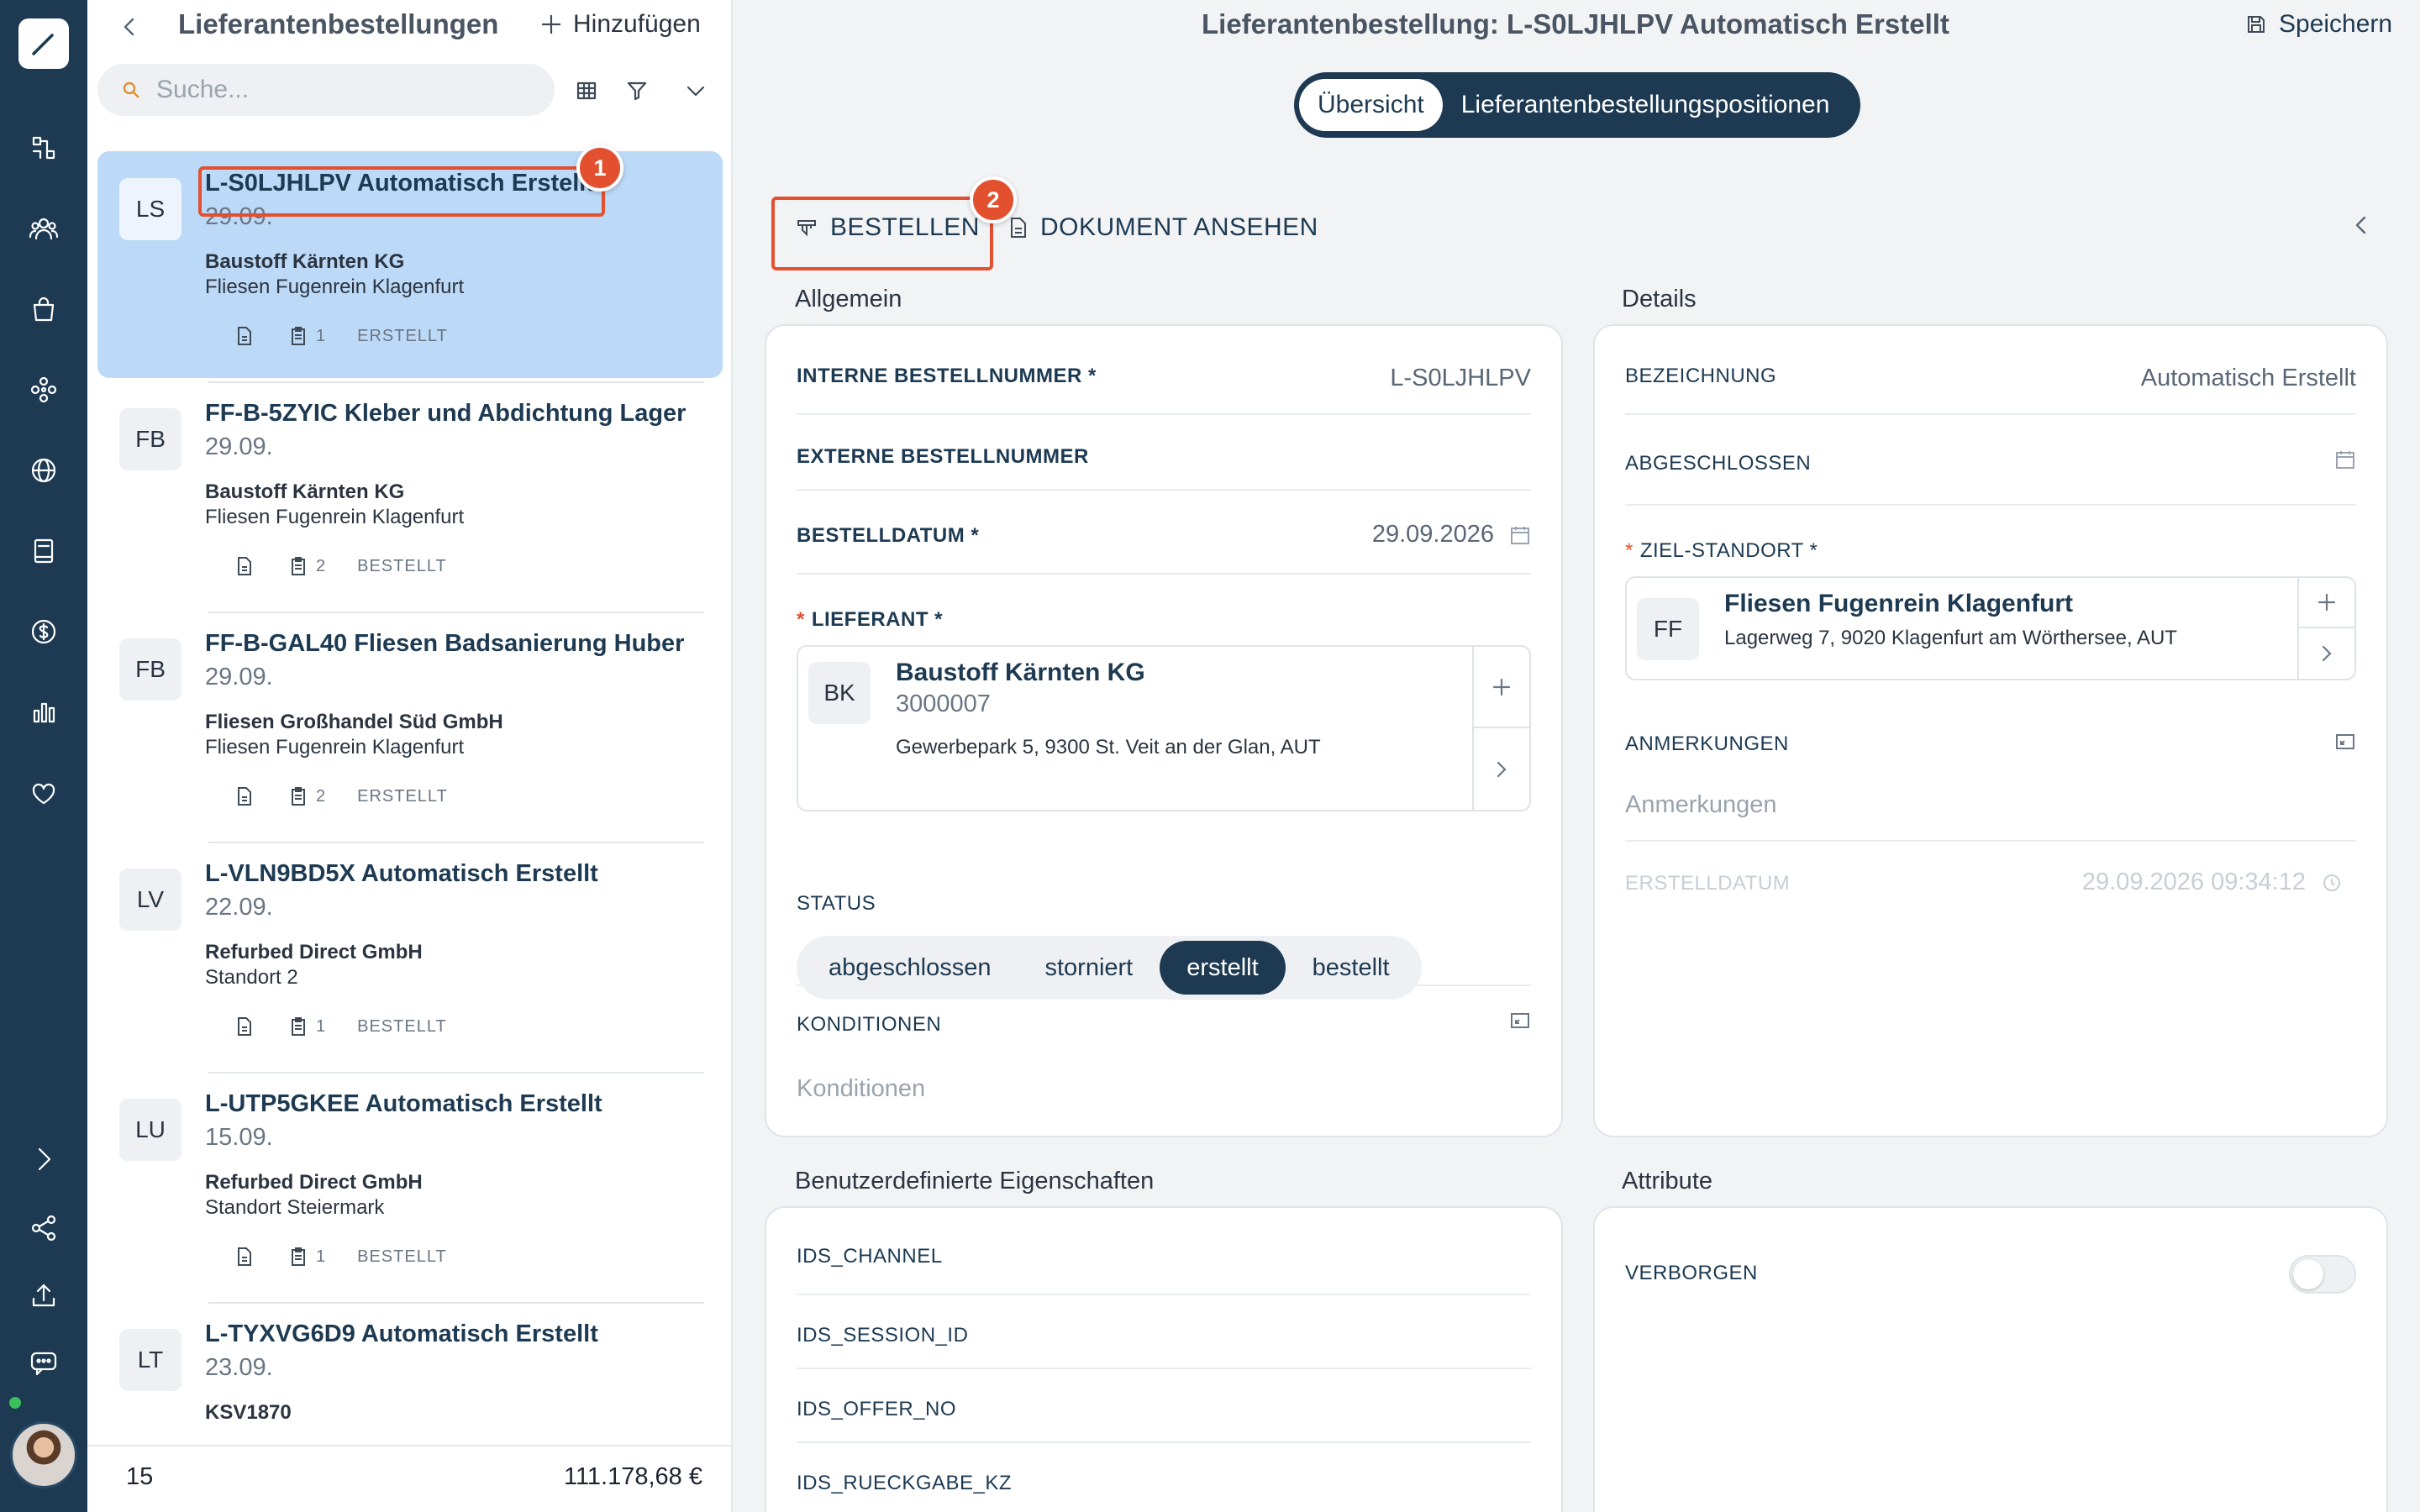 Image resolution: width=2420 pixels, height=1512 pixels. What do you see at coordinates (637, 24) in the screenshot?
I see `add-button-label: Hinzufügen` at bounding box center [637, 24].